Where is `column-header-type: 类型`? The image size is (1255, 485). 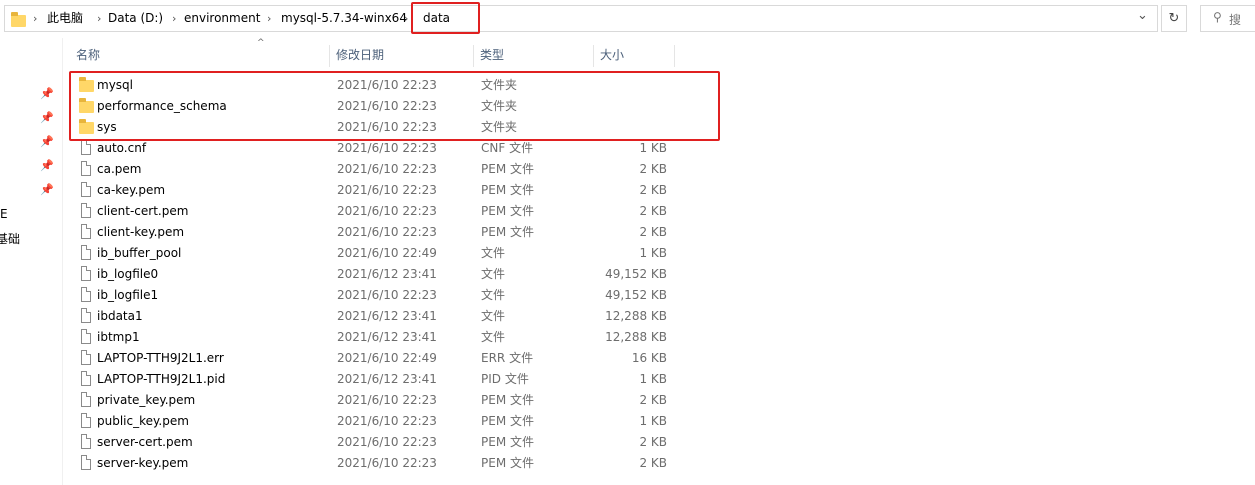
column-header-type: 类型 is located at coordinates (492, 54).